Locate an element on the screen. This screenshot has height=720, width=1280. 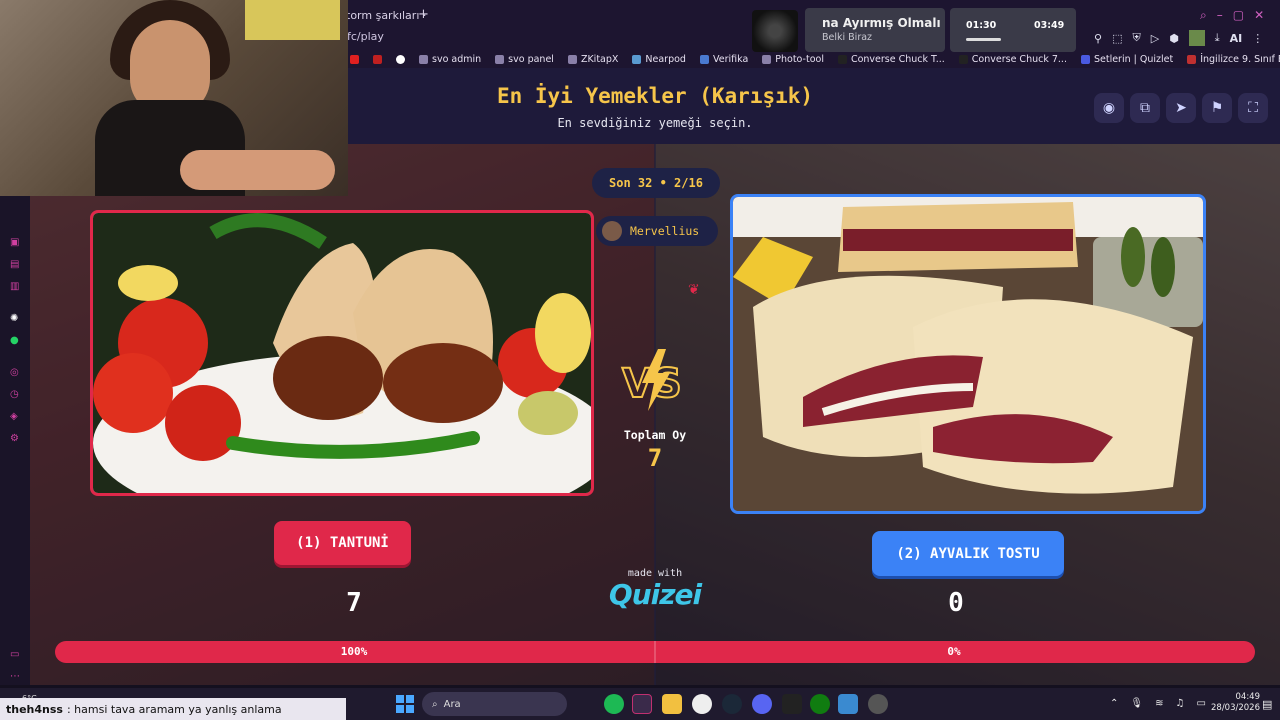
new-tab-icon: + is located at coordinates (423, 14).